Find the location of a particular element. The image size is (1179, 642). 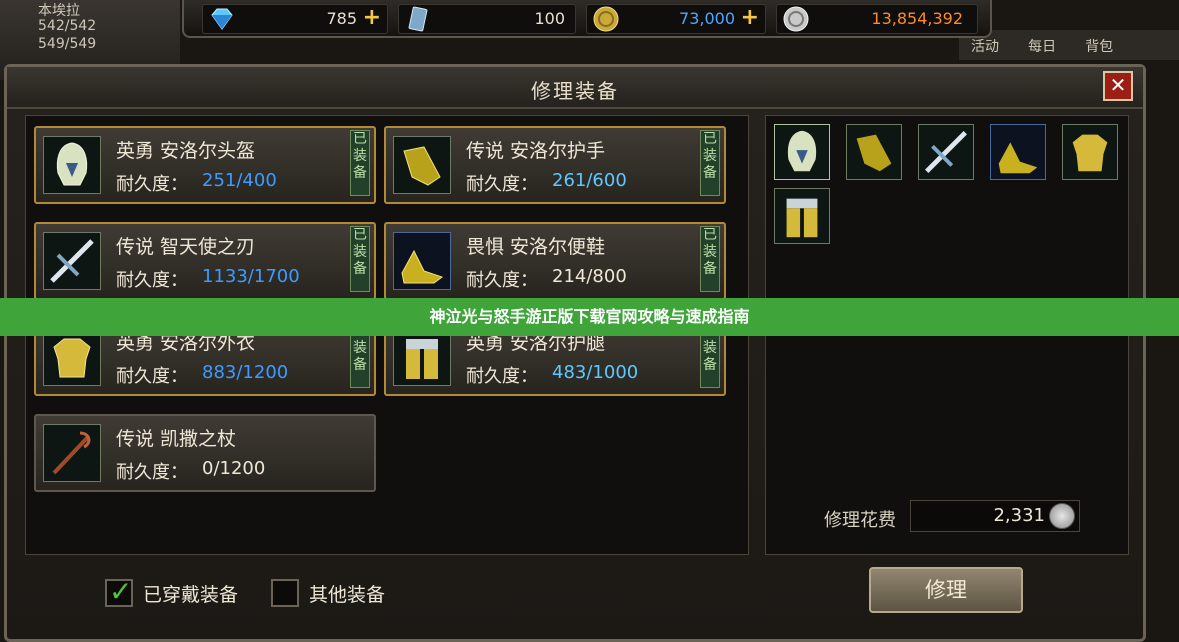

resource-ticket: 100 is located at coordinates (487, 19).